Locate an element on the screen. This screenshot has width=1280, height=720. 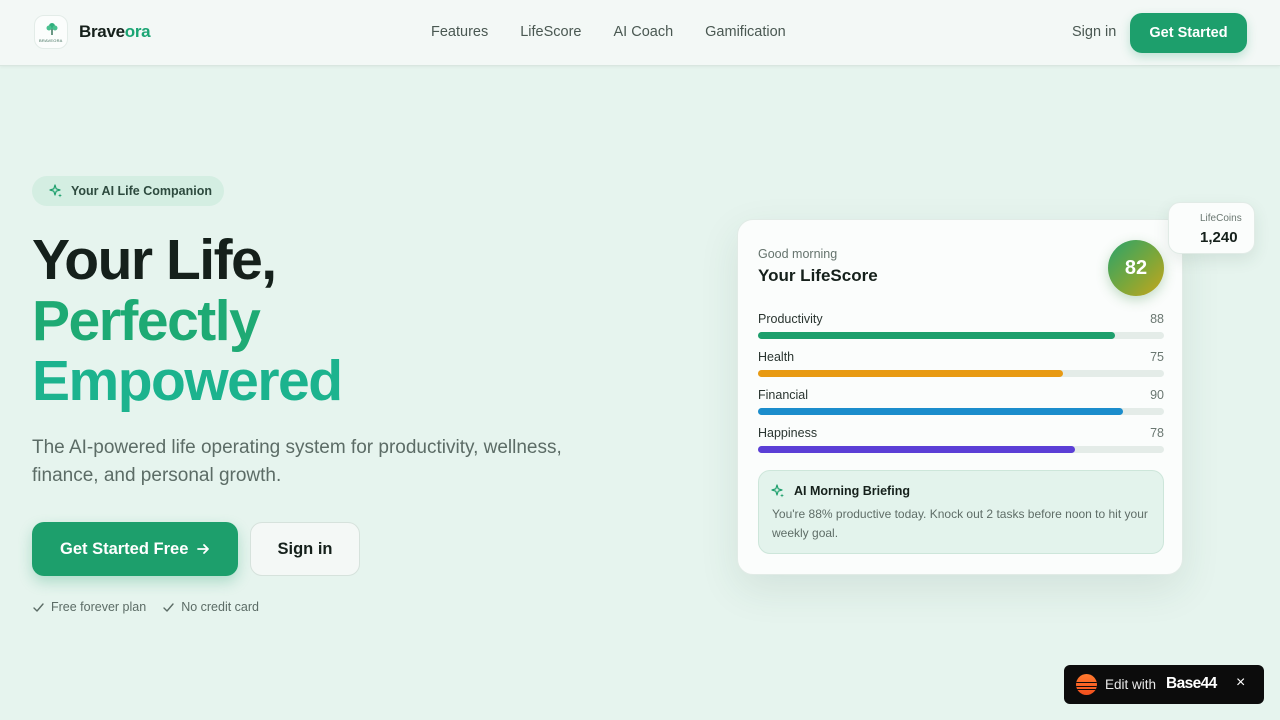
nav-signin-link: Sign in is located at coordinates (1094, 32).